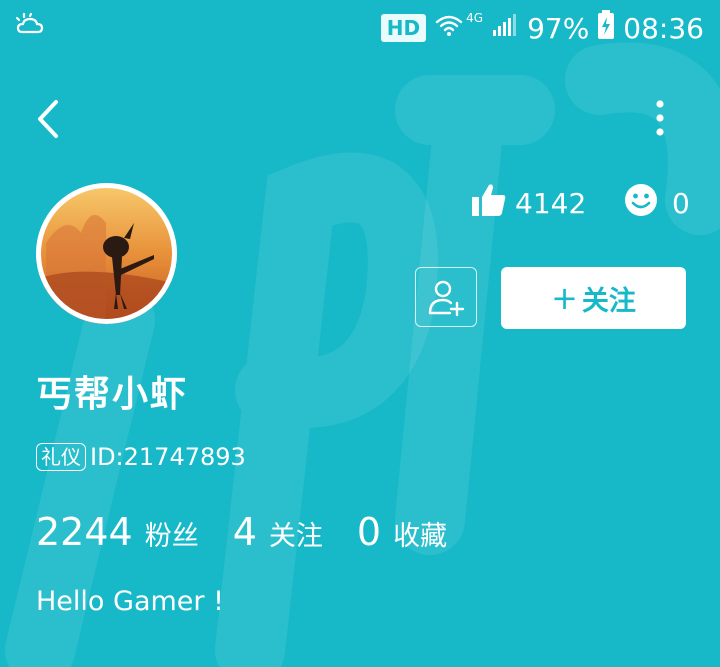 The width and height of the screenshot is (720, 667). What do you see at coordinates (168, 457) in the screenshot?
I see `user-id: ID:21747893` at bounding box center [168, 457].